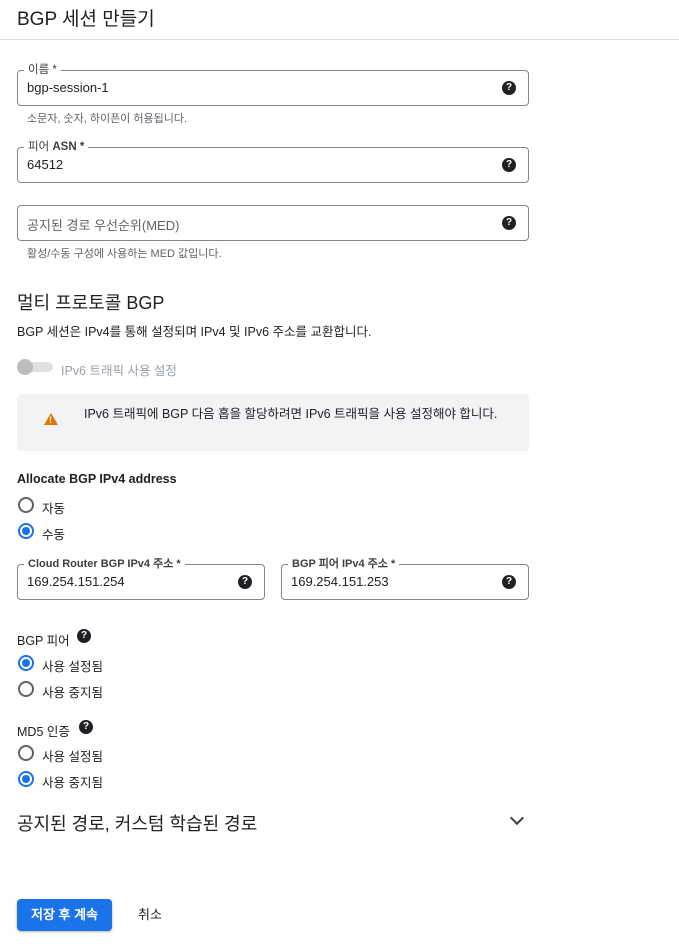 This screenshot has height=944, width=679. Describe the element at coordinates (91, 303) in the screenshot. I see `multiprotocol-title: 멀티 프로토콜 BGP` at that location.